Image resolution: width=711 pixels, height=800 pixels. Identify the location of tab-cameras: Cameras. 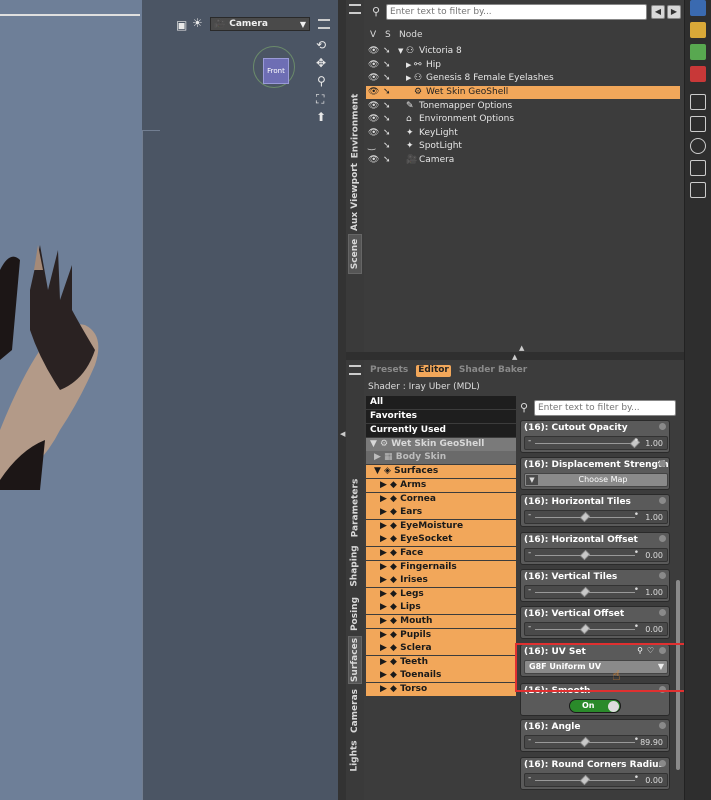
(355, 711).